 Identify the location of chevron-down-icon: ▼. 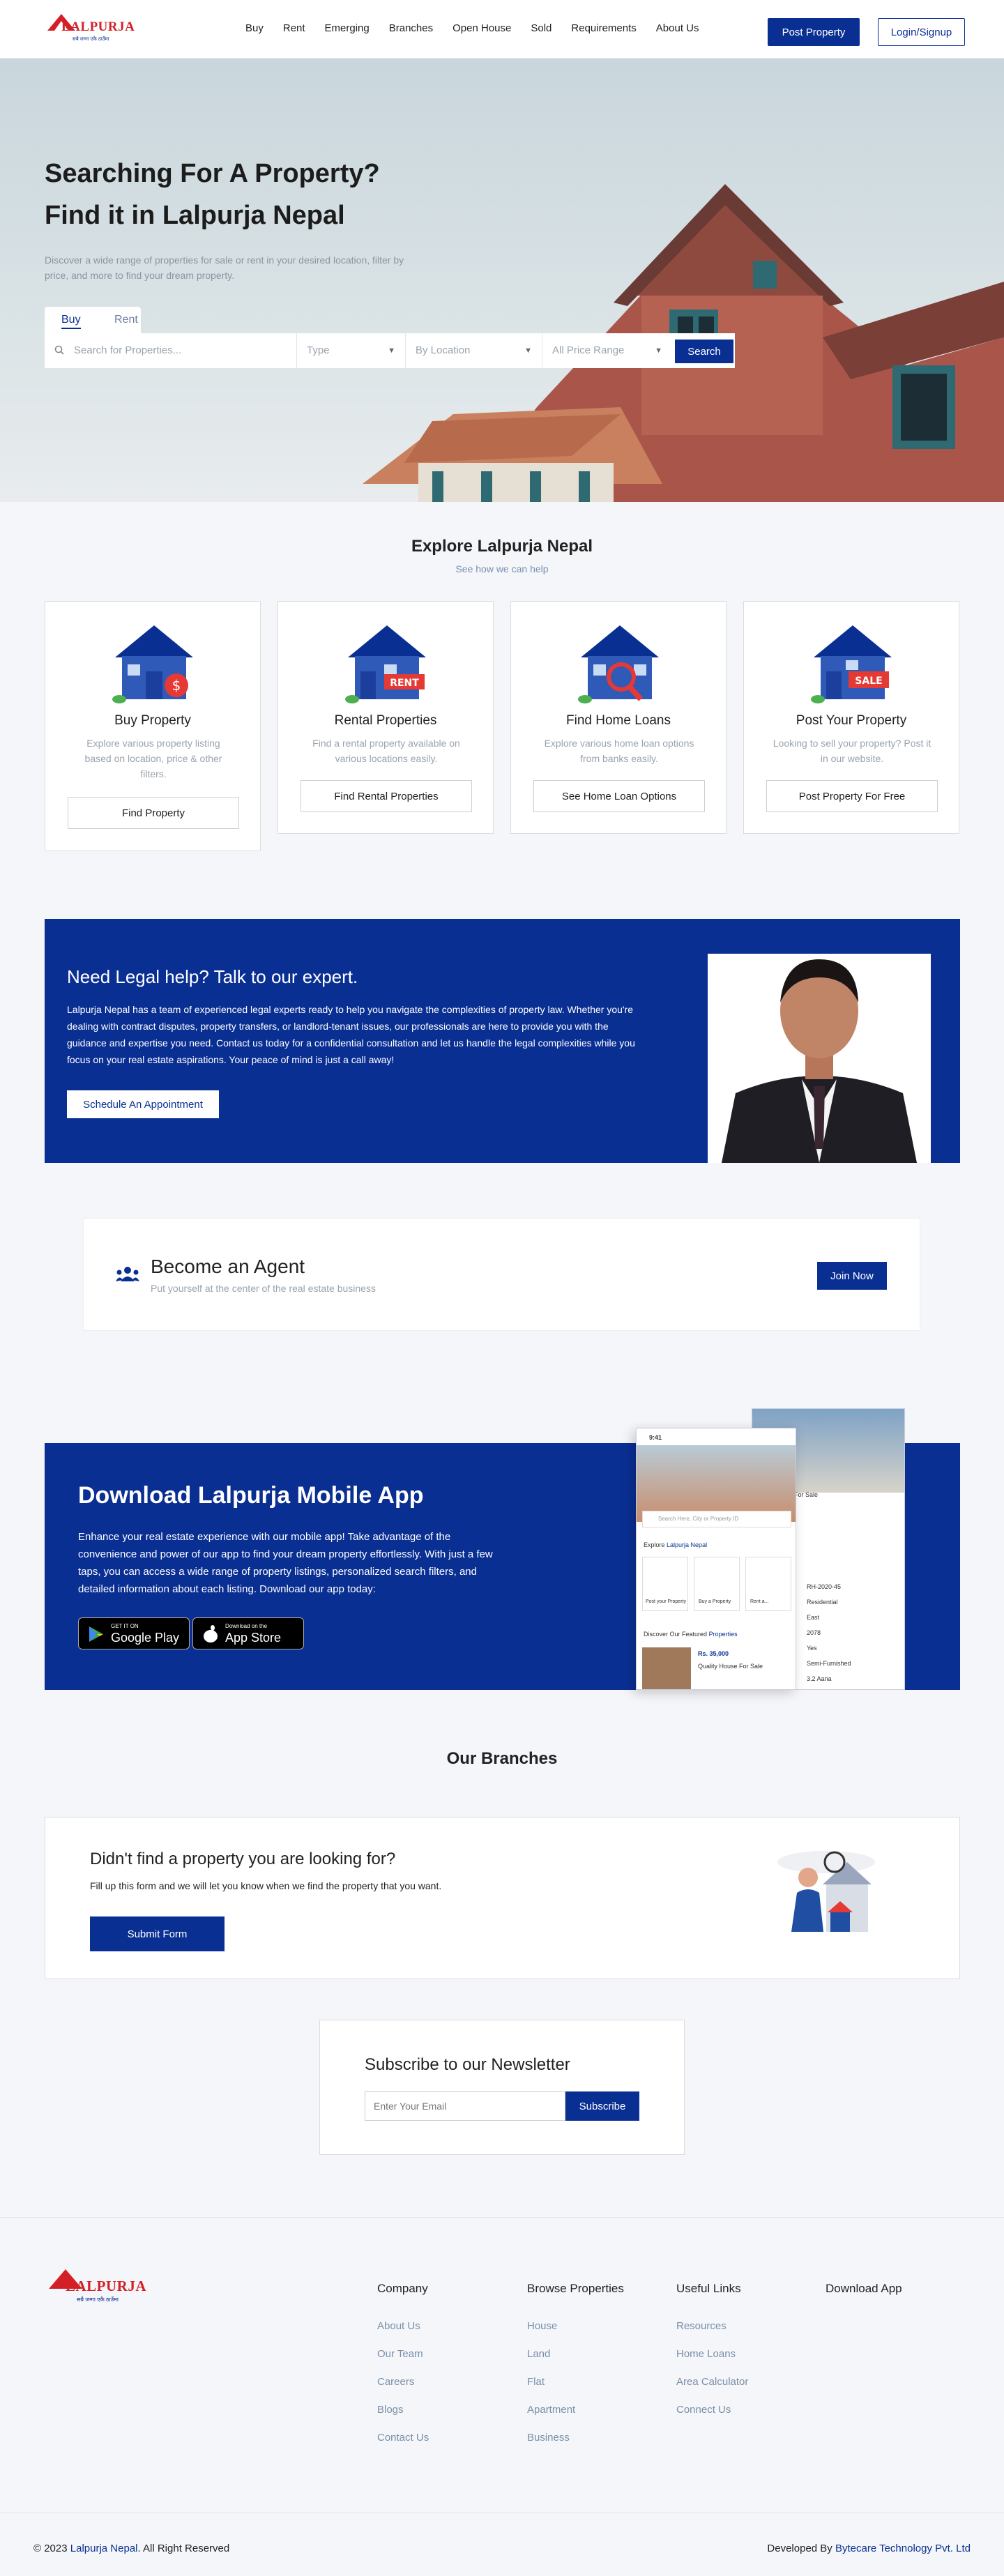
(658, 350).